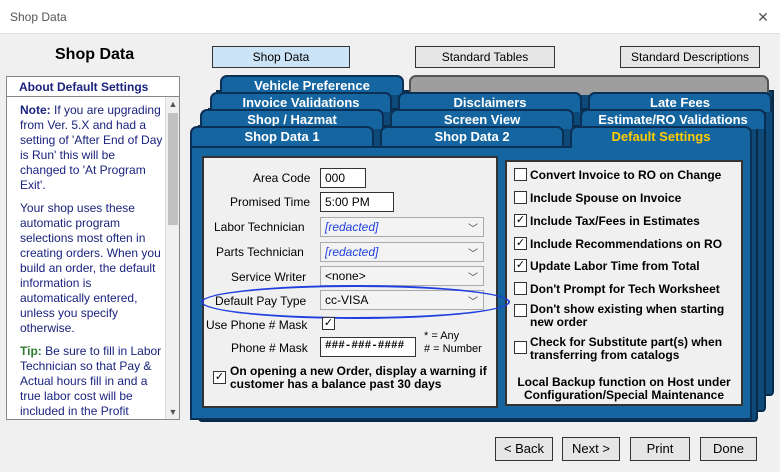 This screenshot has height=472, width=780. I want to click on tab-shop-data-1-label: Shop Data 1, so click(282, 136).